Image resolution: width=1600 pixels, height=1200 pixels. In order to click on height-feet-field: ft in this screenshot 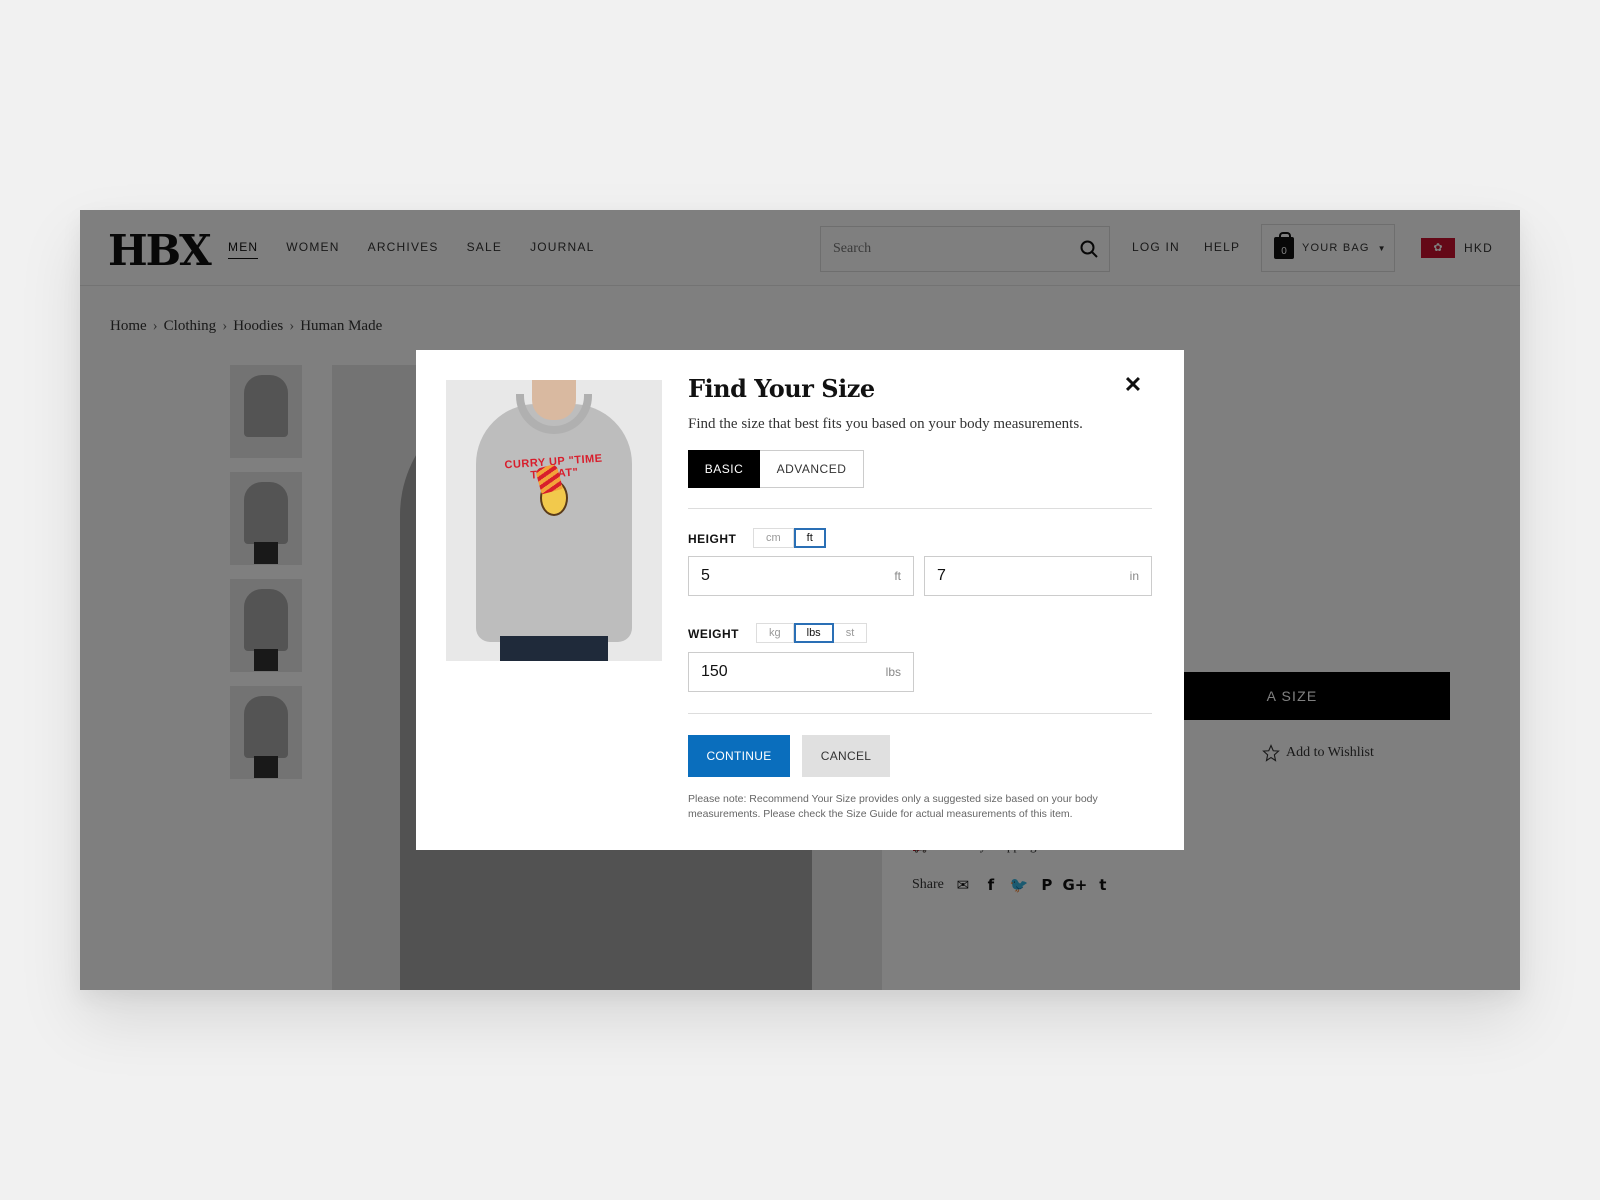, I will do `click(801, 576)`.